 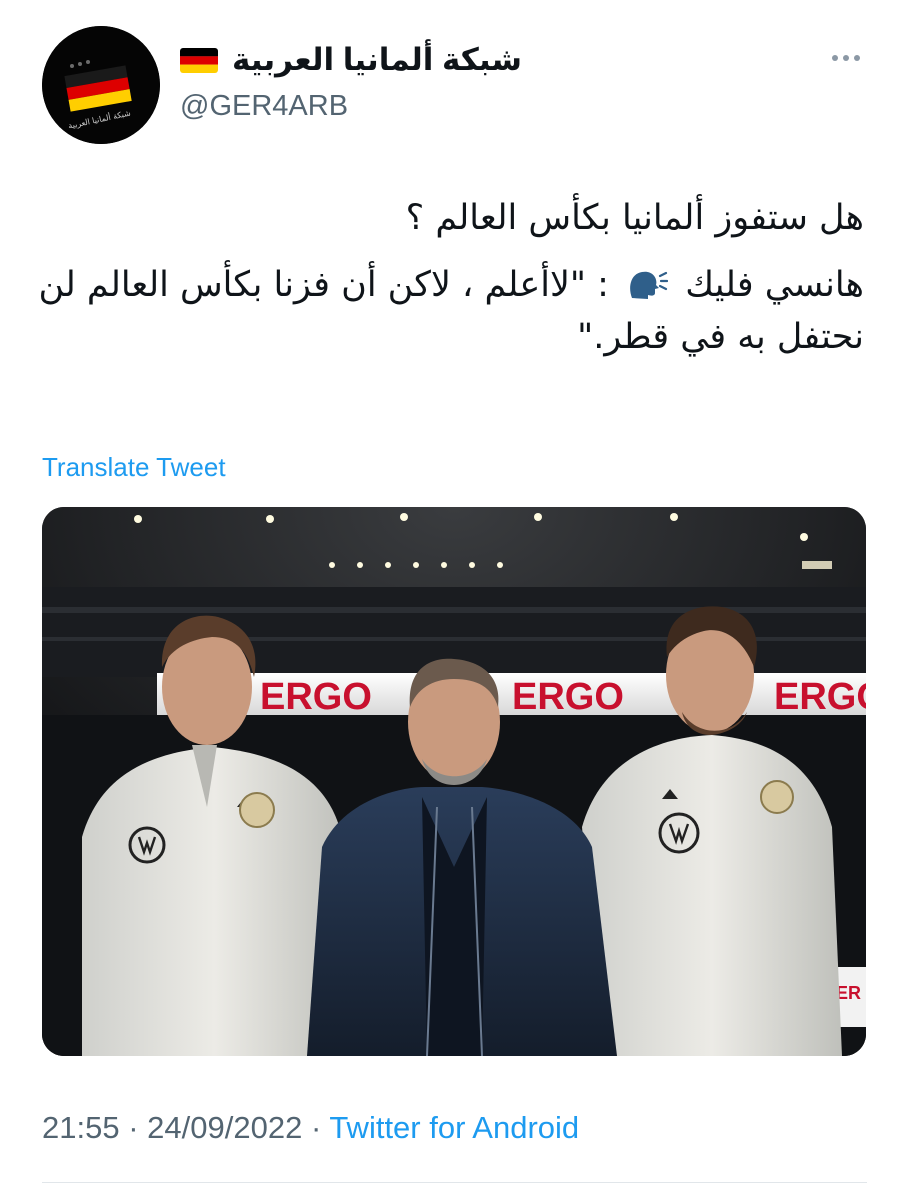 I want to click on tweet-meta: 21:55 · 24/09/2022 · Twitter for Android, so click(x=310, y=1128).